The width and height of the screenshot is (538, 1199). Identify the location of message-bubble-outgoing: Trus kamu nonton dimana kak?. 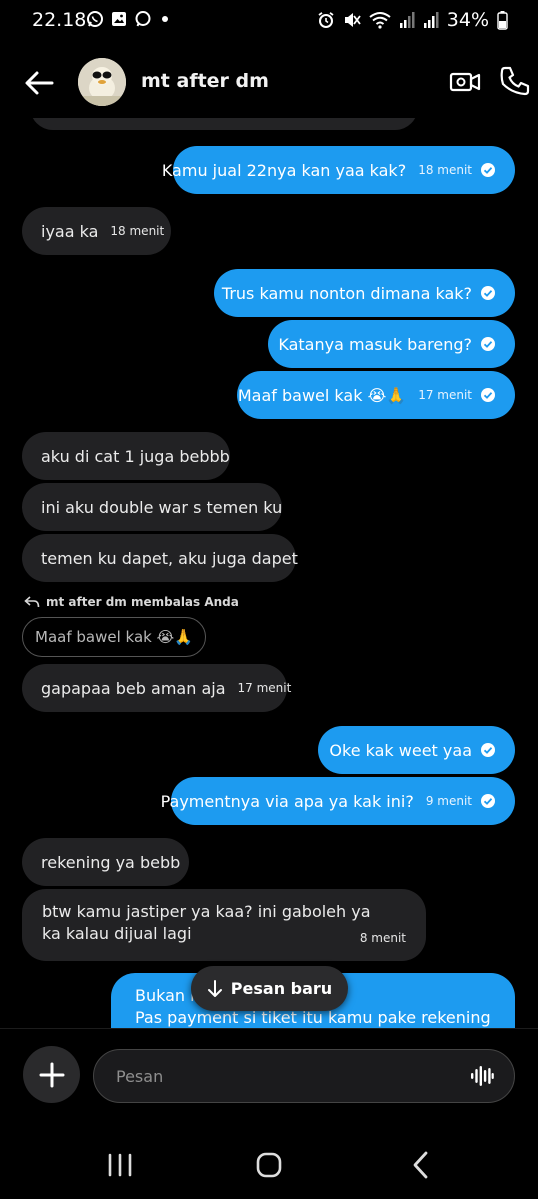
(364, 293).